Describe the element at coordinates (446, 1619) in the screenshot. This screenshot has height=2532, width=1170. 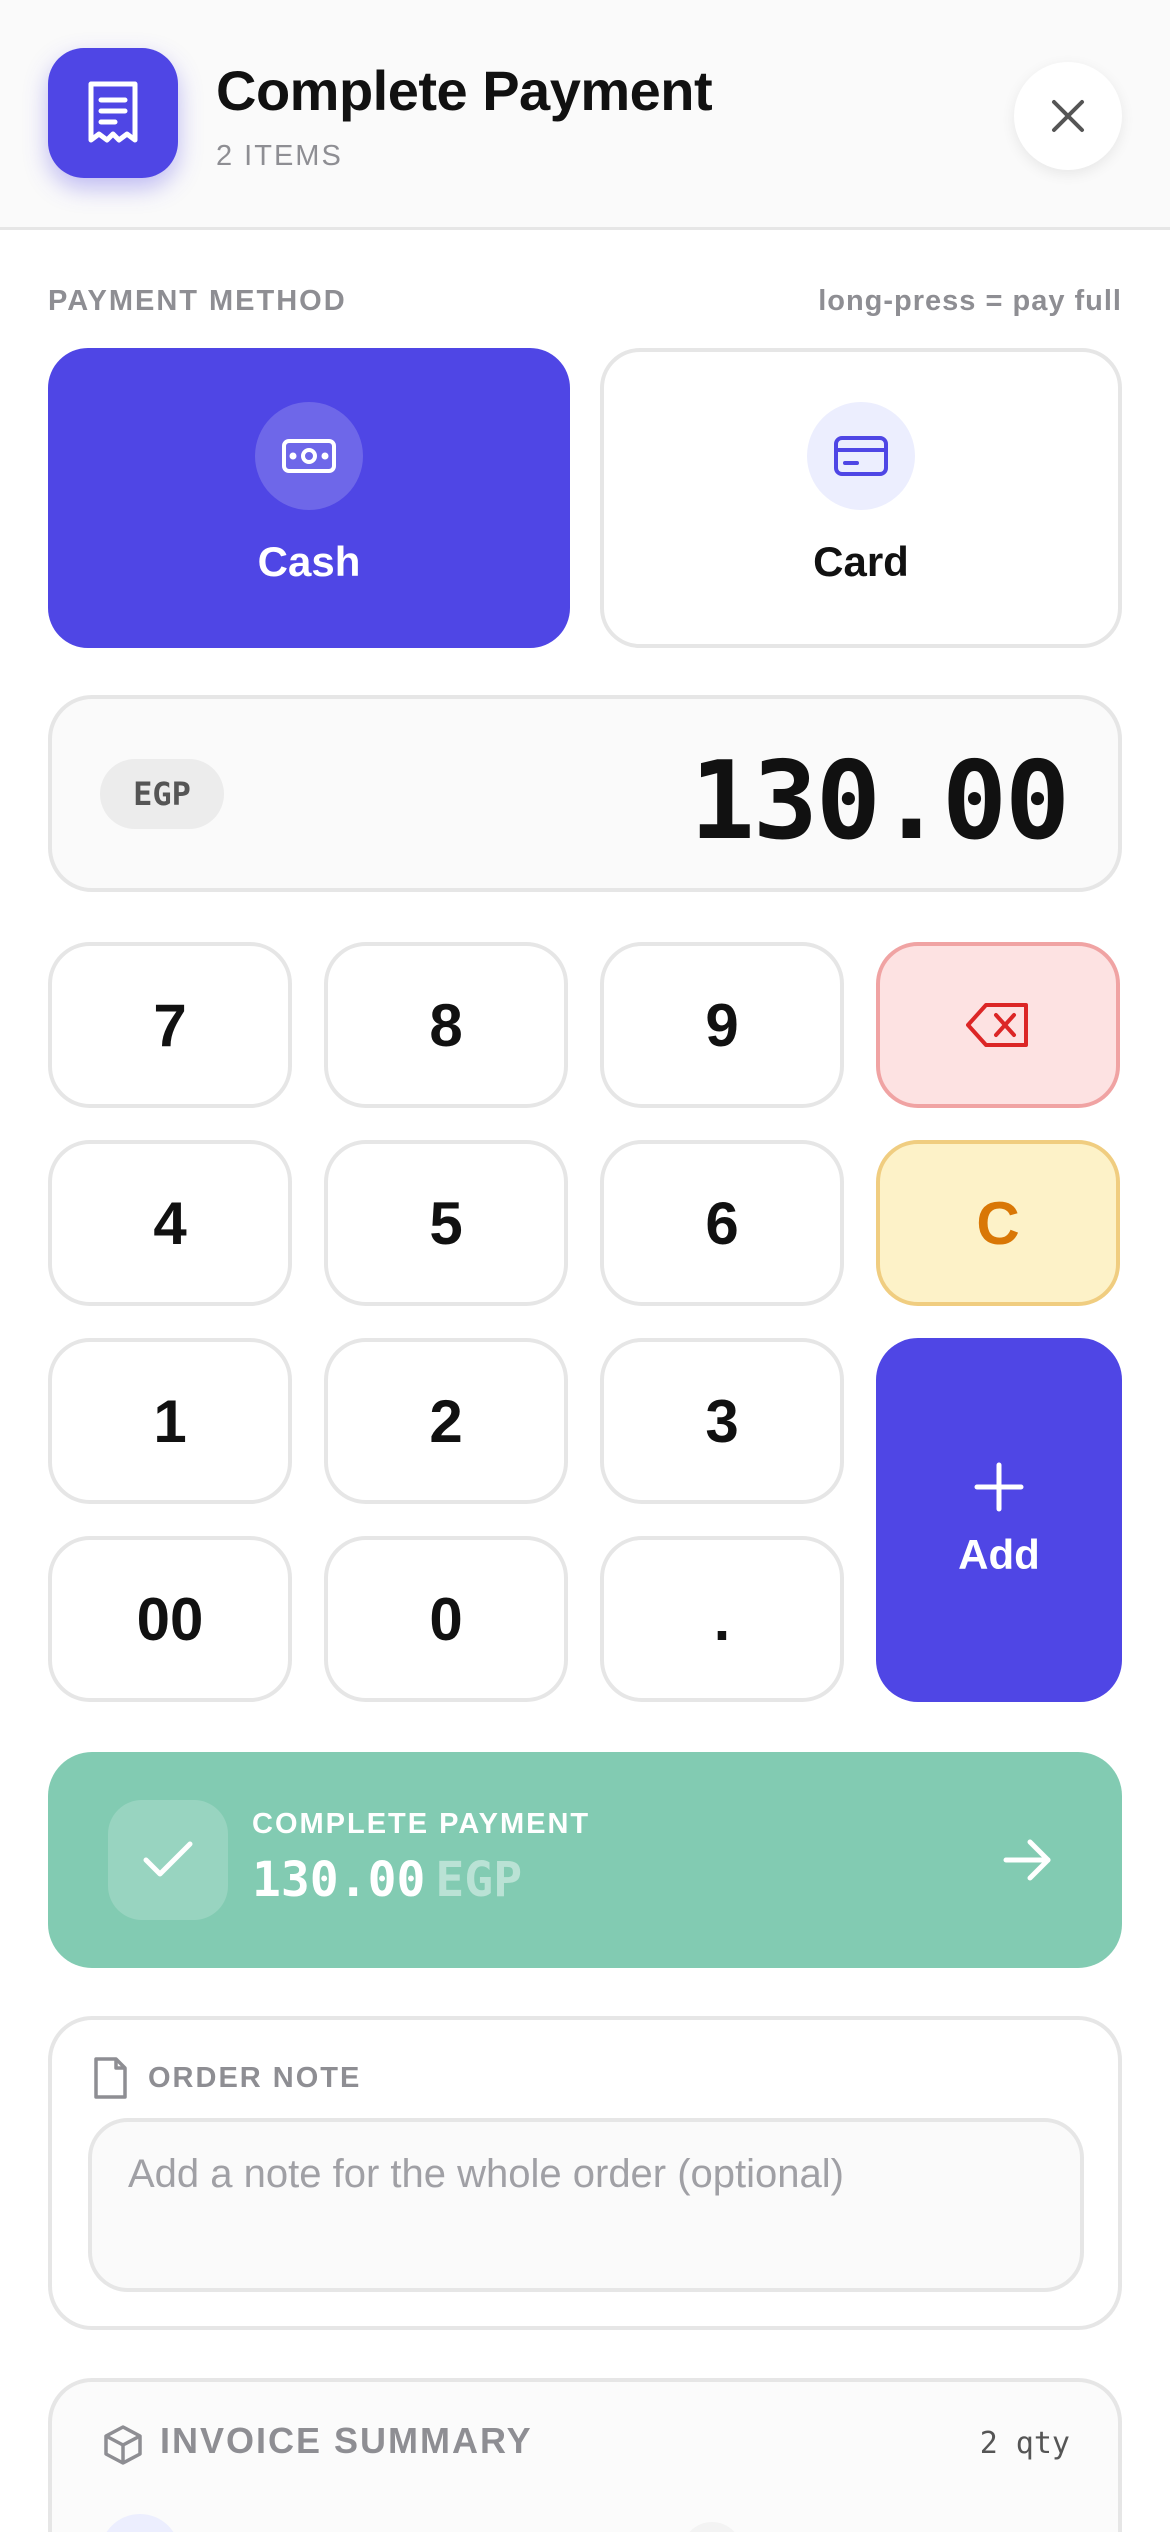
I see `key-0: 0` at that location.